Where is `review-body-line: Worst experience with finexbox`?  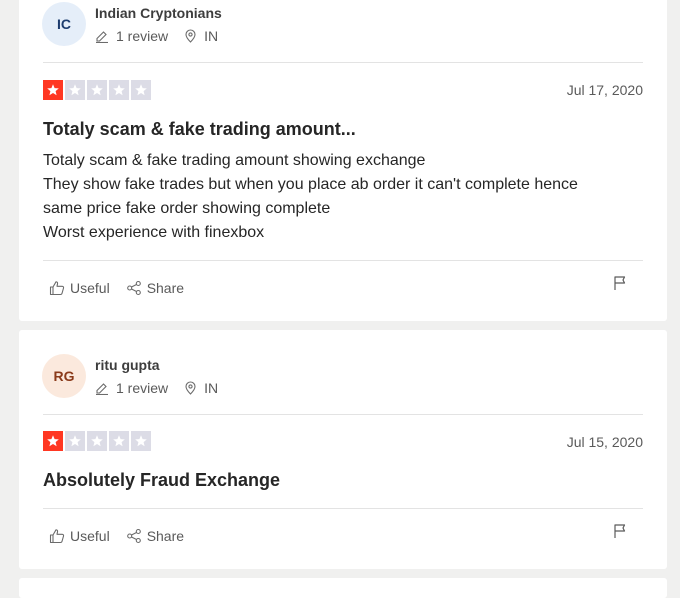 review-body-line: Worst experience with finexbox is located at coordinates (154, 232).